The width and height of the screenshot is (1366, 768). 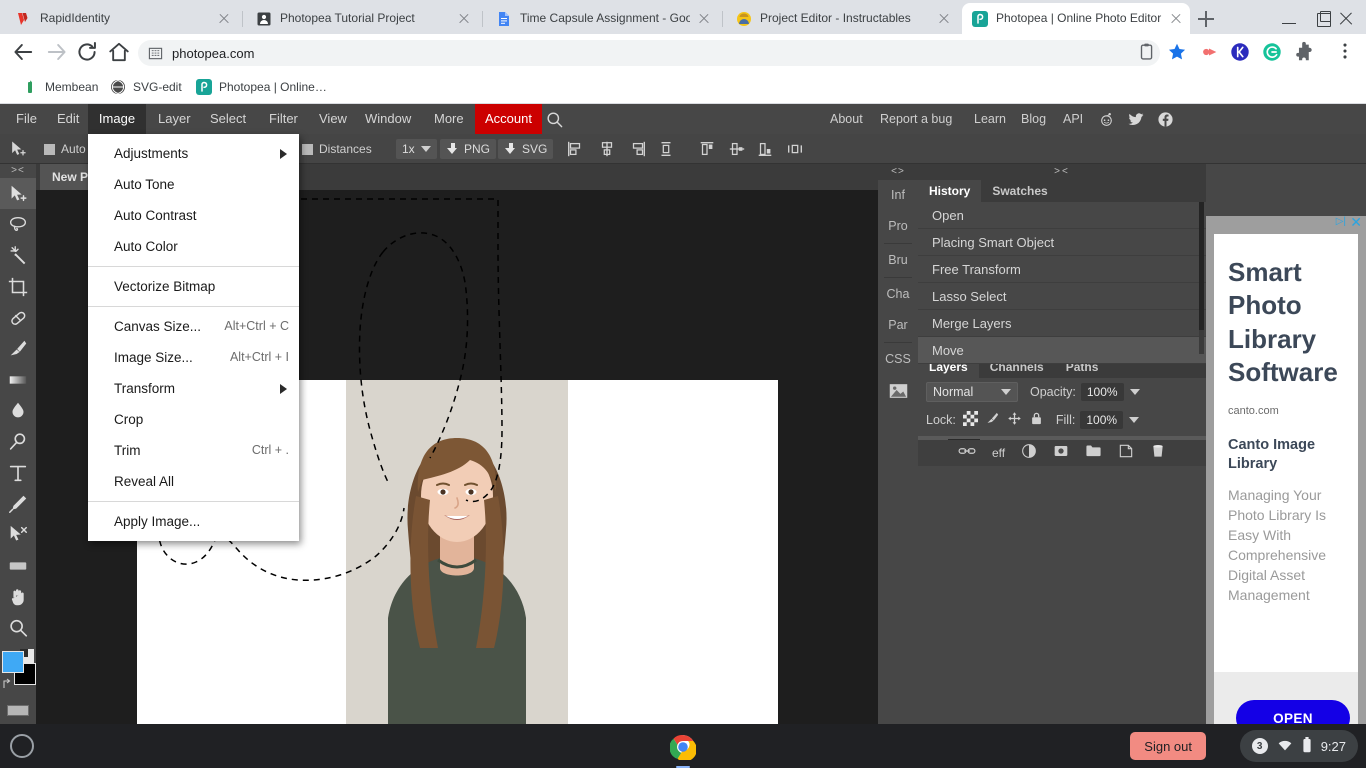 I want to click on fill-chevron-down-icon, so click(x=1134, y=420).